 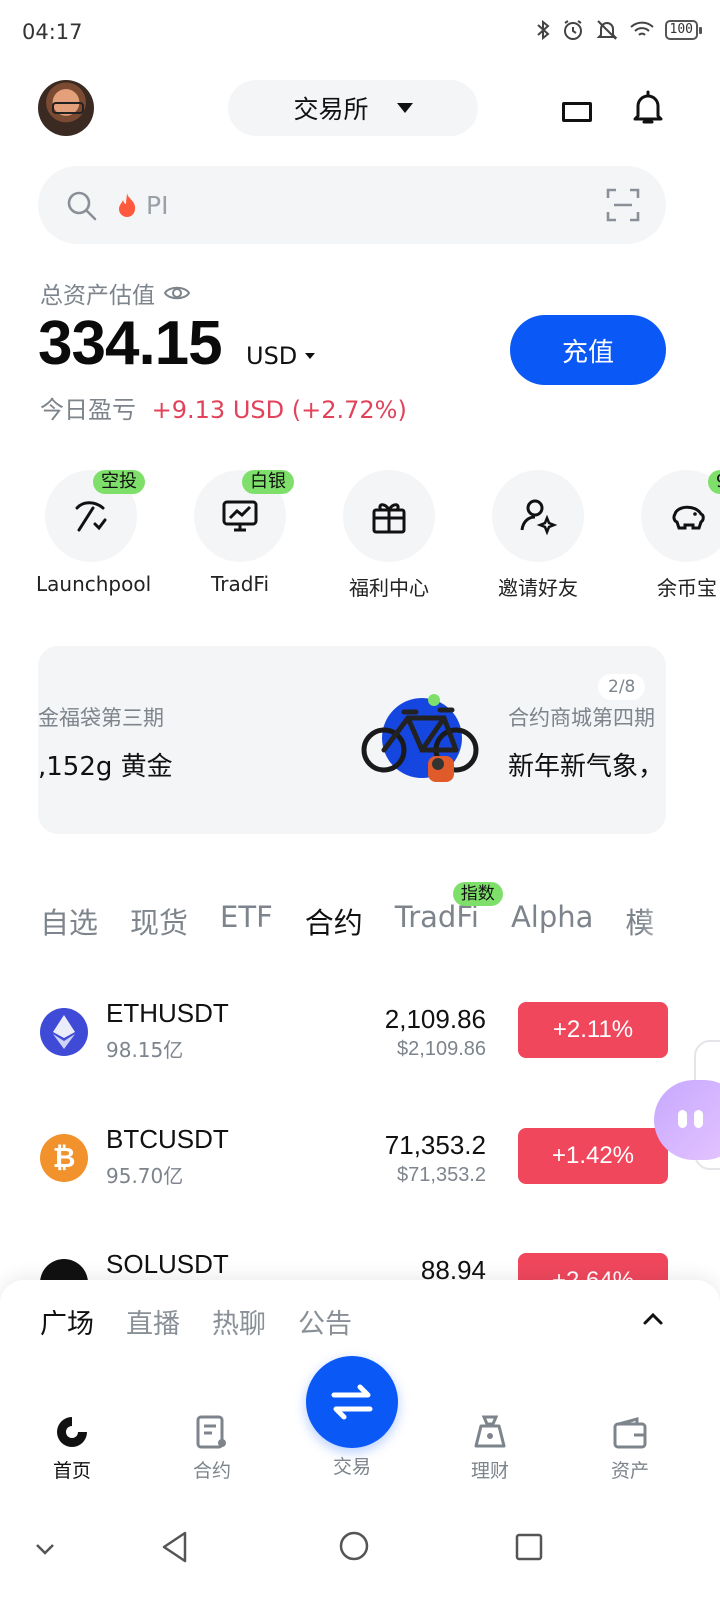 I want to click on search-input: PI, so click(x=157, y=205).